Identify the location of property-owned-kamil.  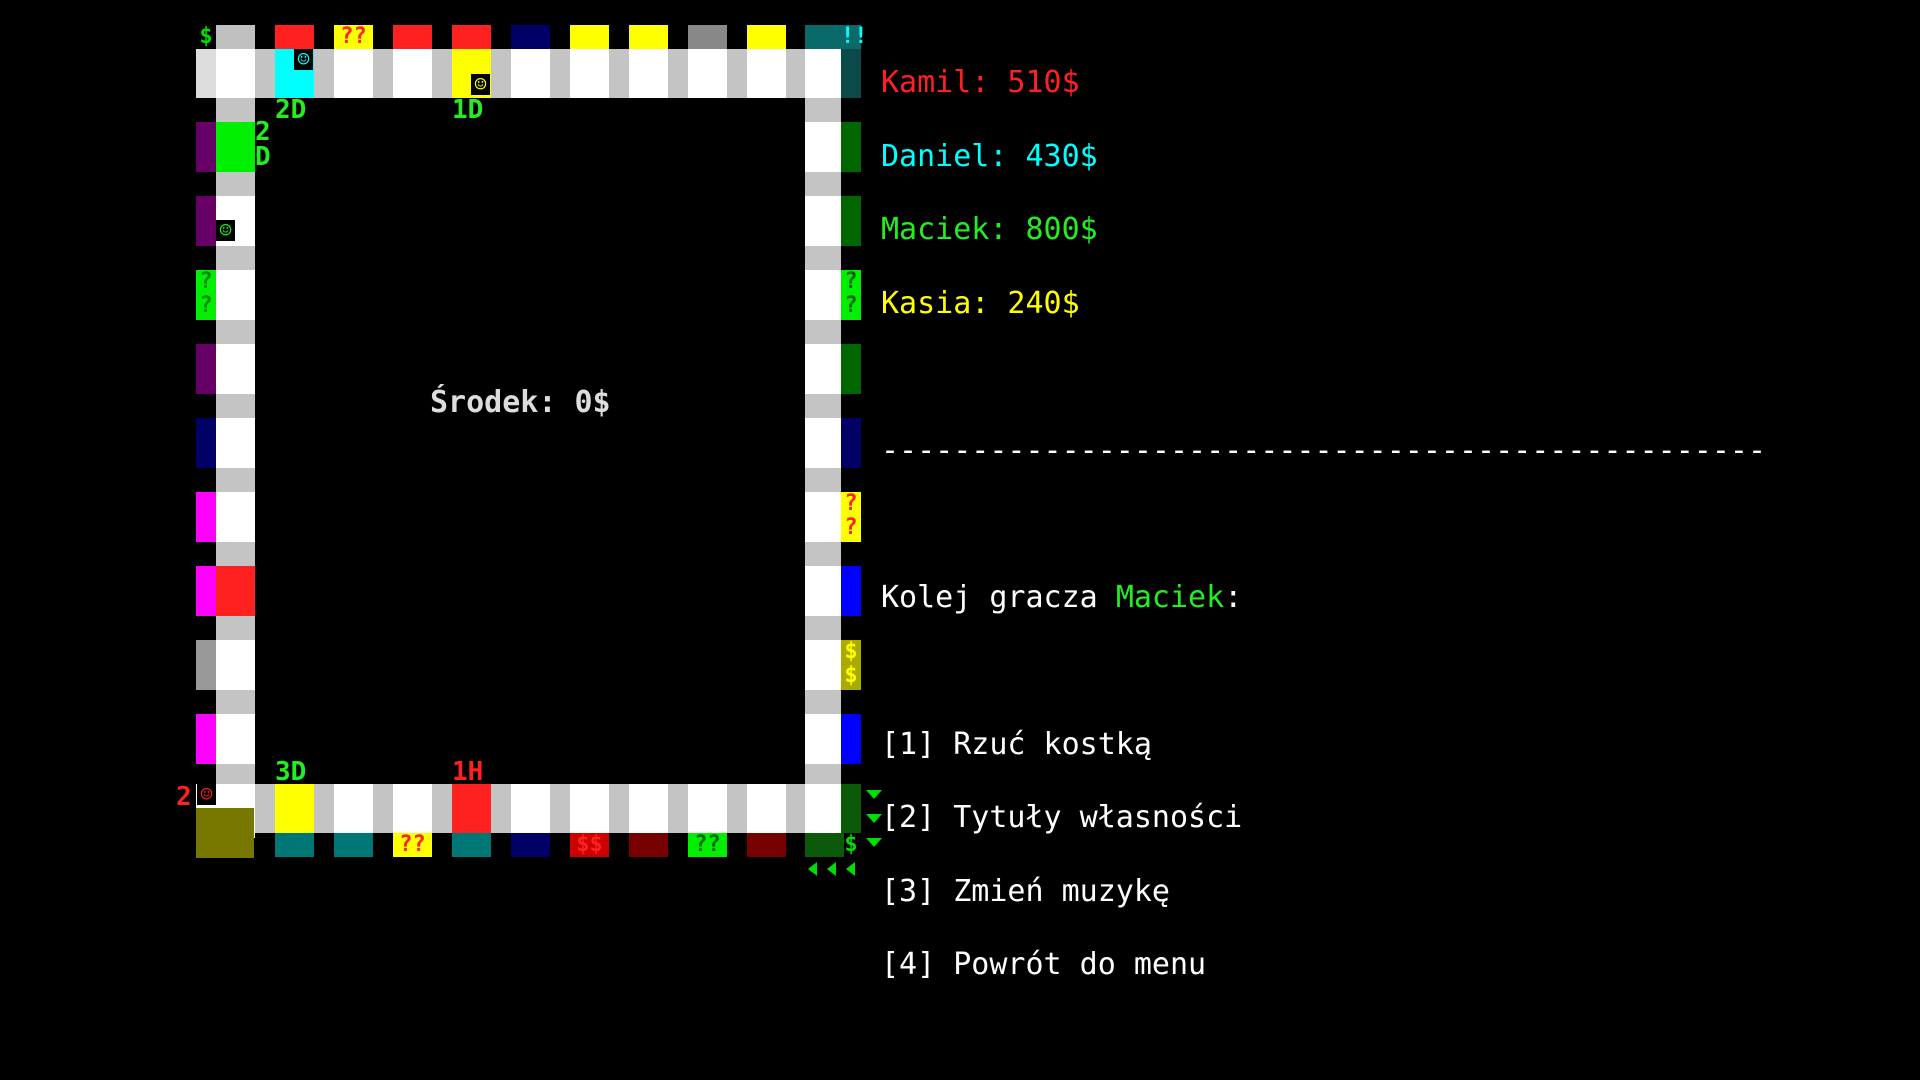
(471, 808).